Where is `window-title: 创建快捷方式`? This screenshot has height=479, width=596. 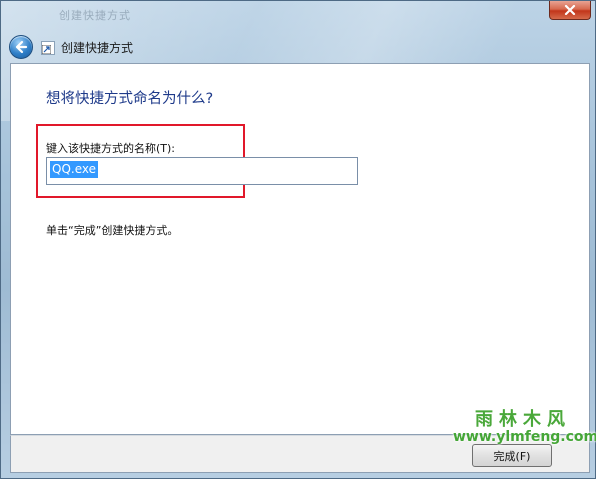 window-title: 创建快捷方式 is located at coordinates (95, 15).